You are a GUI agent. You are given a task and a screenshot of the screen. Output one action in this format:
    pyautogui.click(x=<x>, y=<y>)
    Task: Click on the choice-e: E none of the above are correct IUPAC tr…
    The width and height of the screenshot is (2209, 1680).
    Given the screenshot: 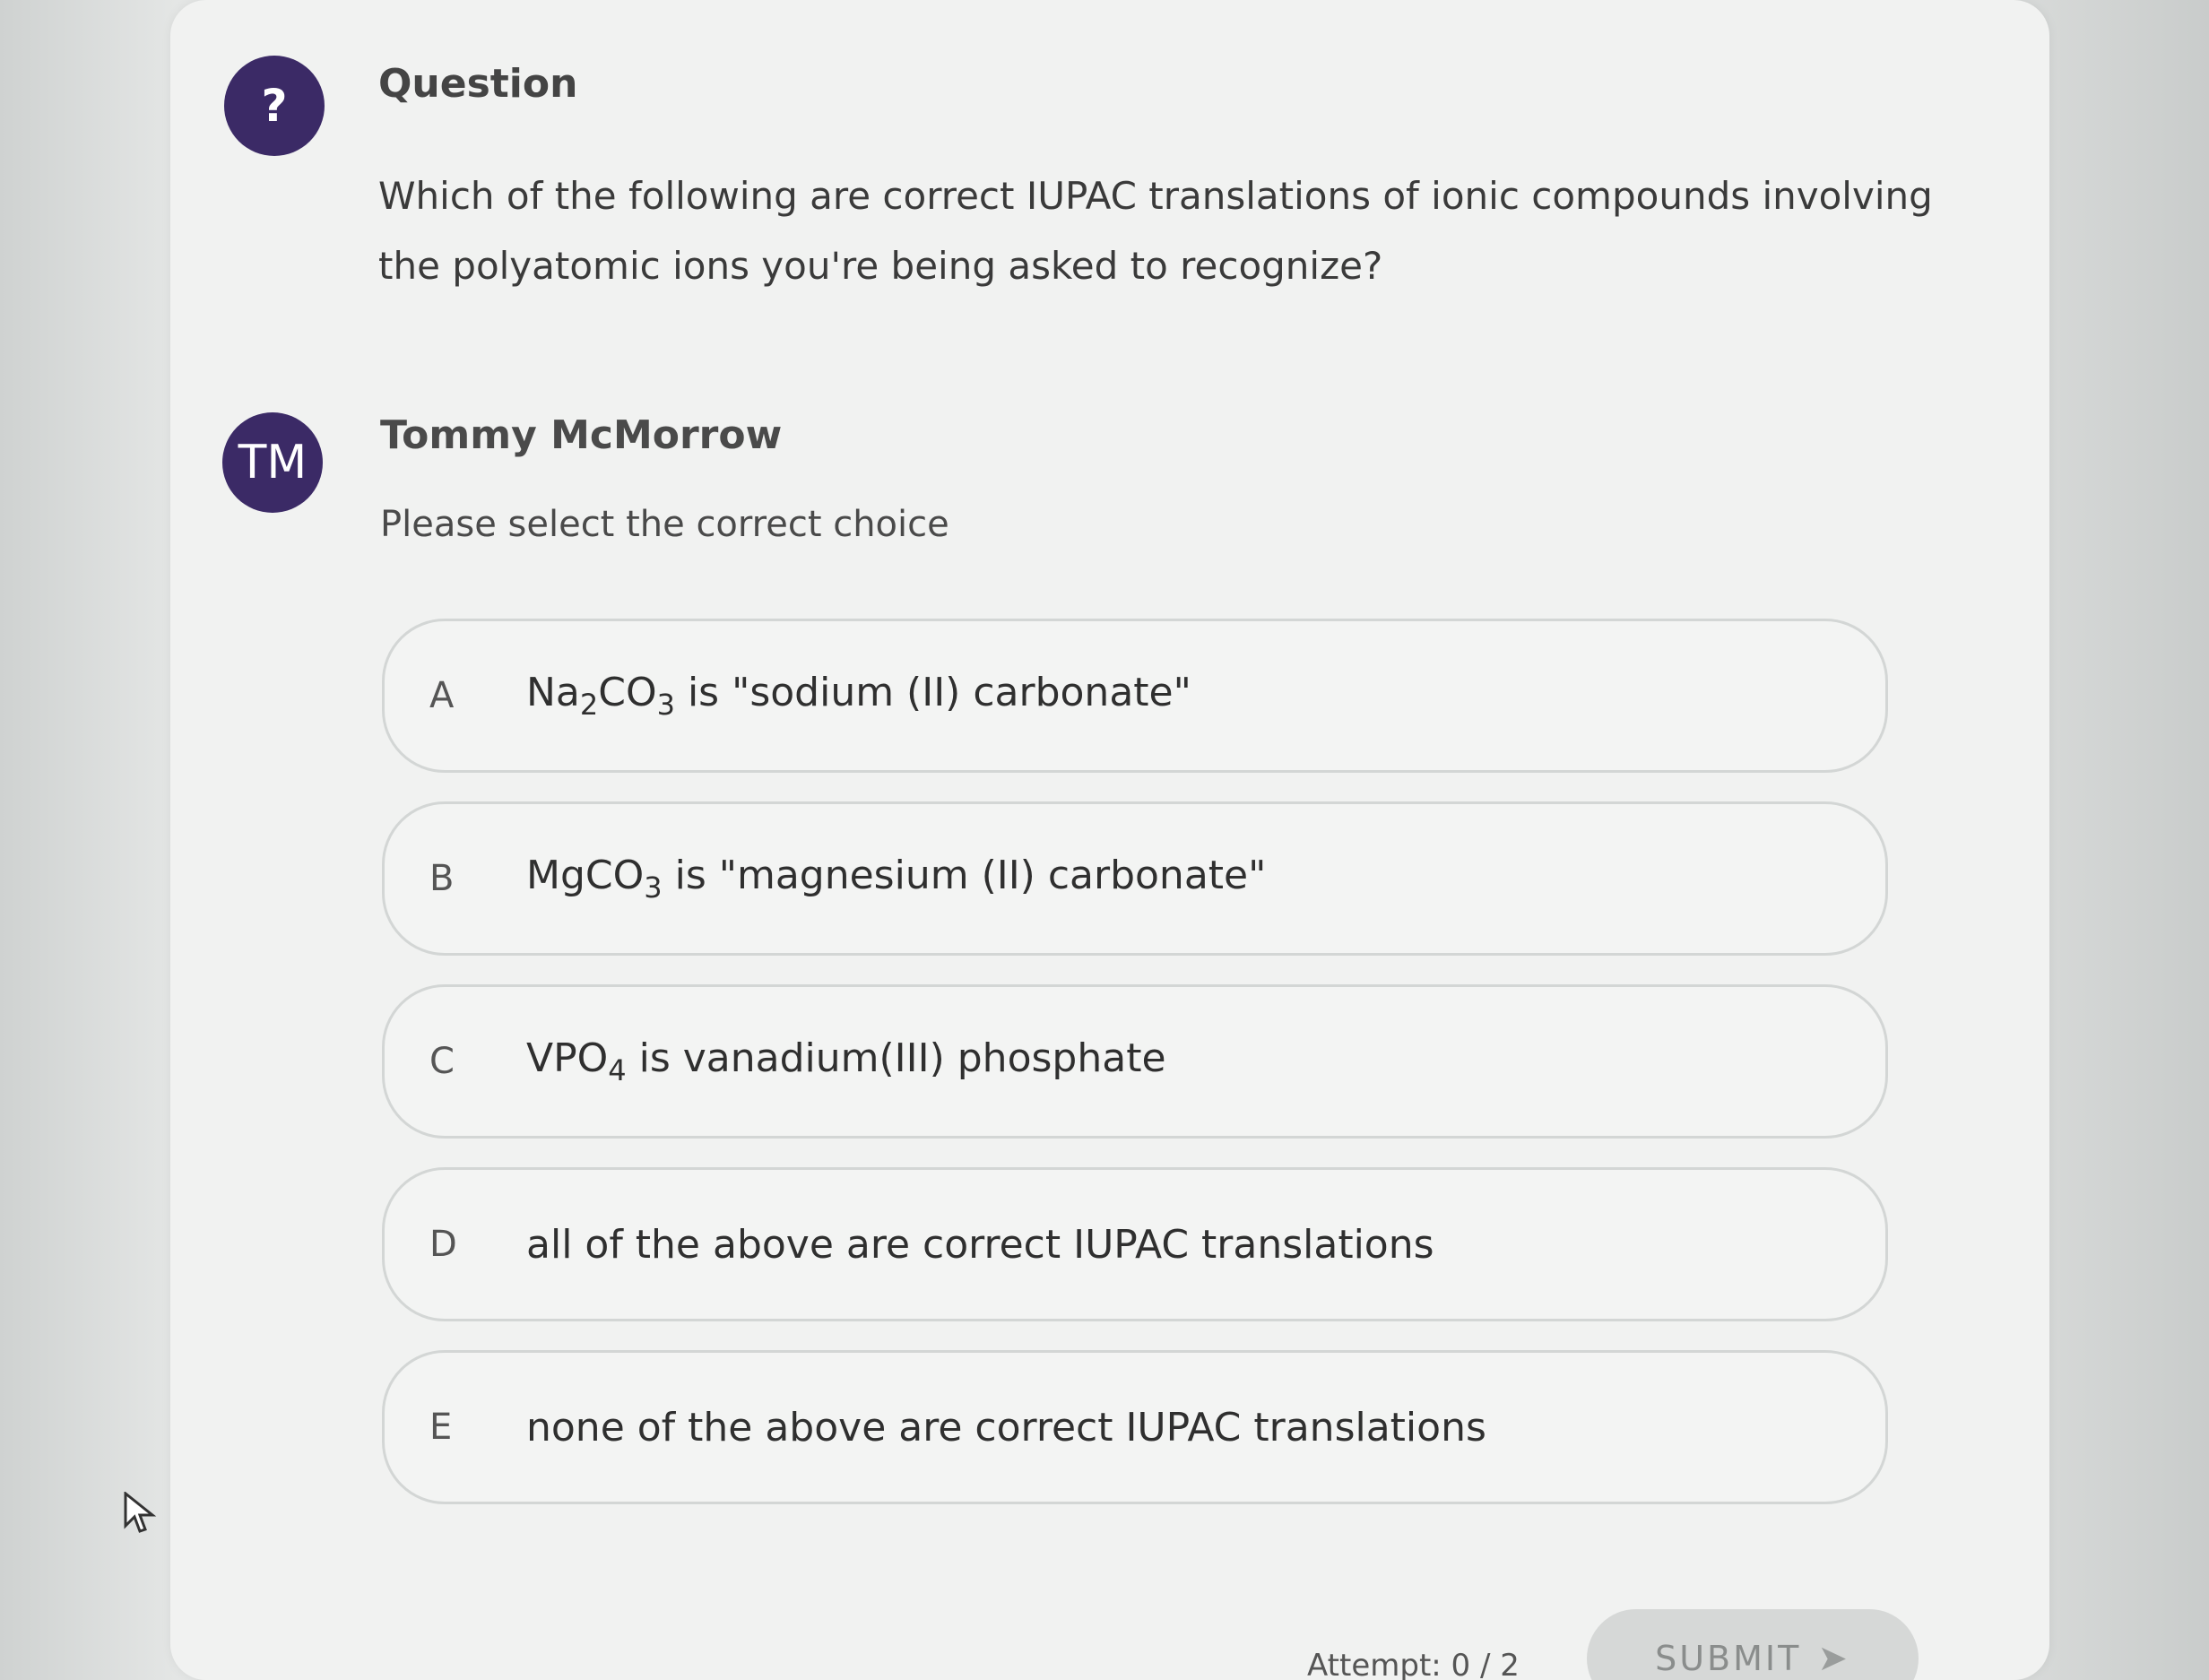 What is the action you would take?
    pyautogui.click(x=1135, y=1427)
    